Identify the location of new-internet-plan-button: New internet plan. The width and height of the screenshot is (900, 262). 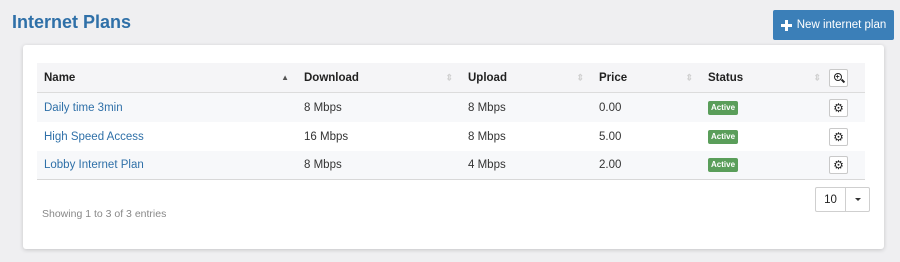
(833, 25).